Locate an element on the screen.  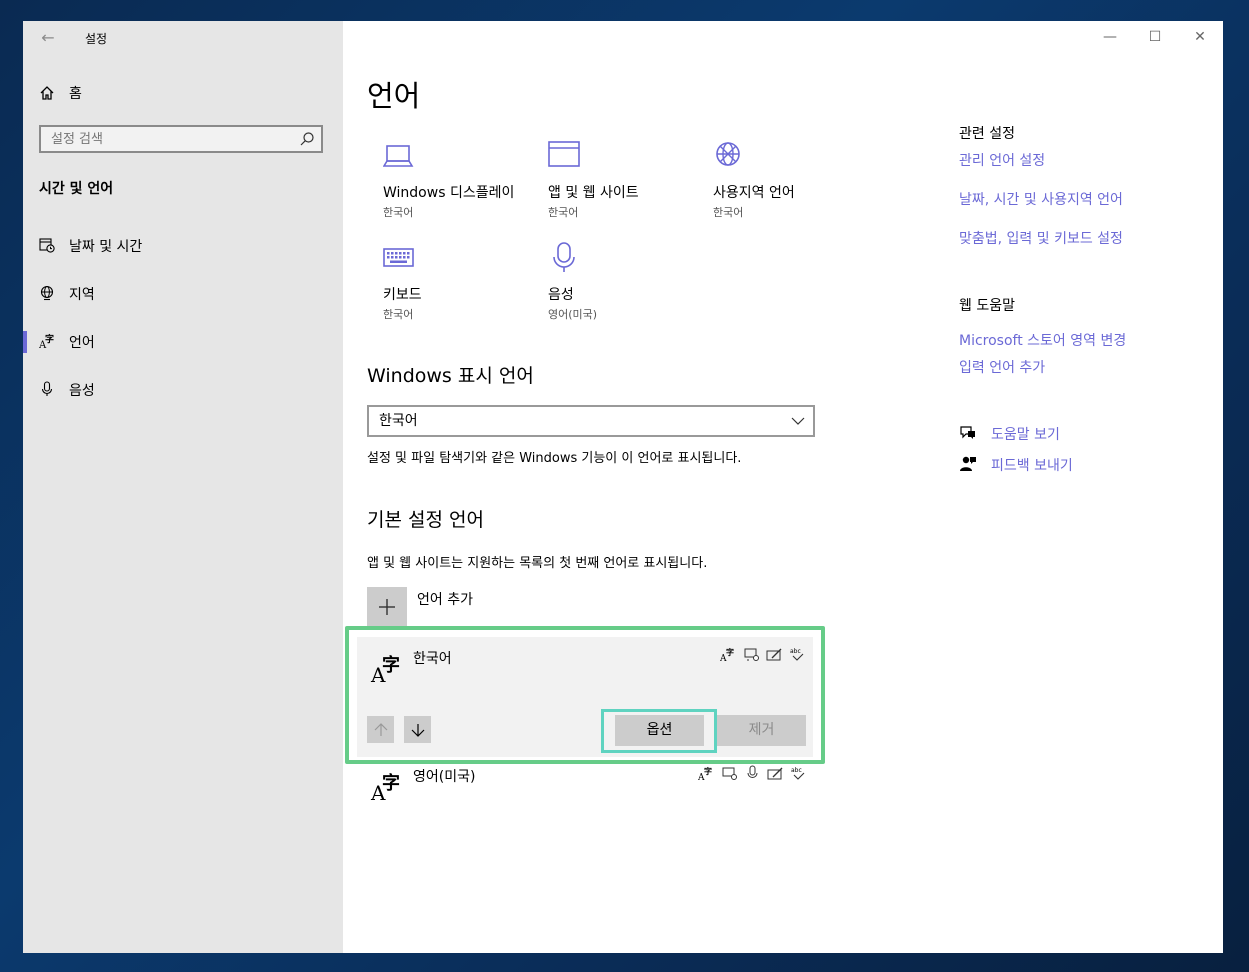
tile-speech: 음성 영어(미국) is located at coordinates (628, 282).